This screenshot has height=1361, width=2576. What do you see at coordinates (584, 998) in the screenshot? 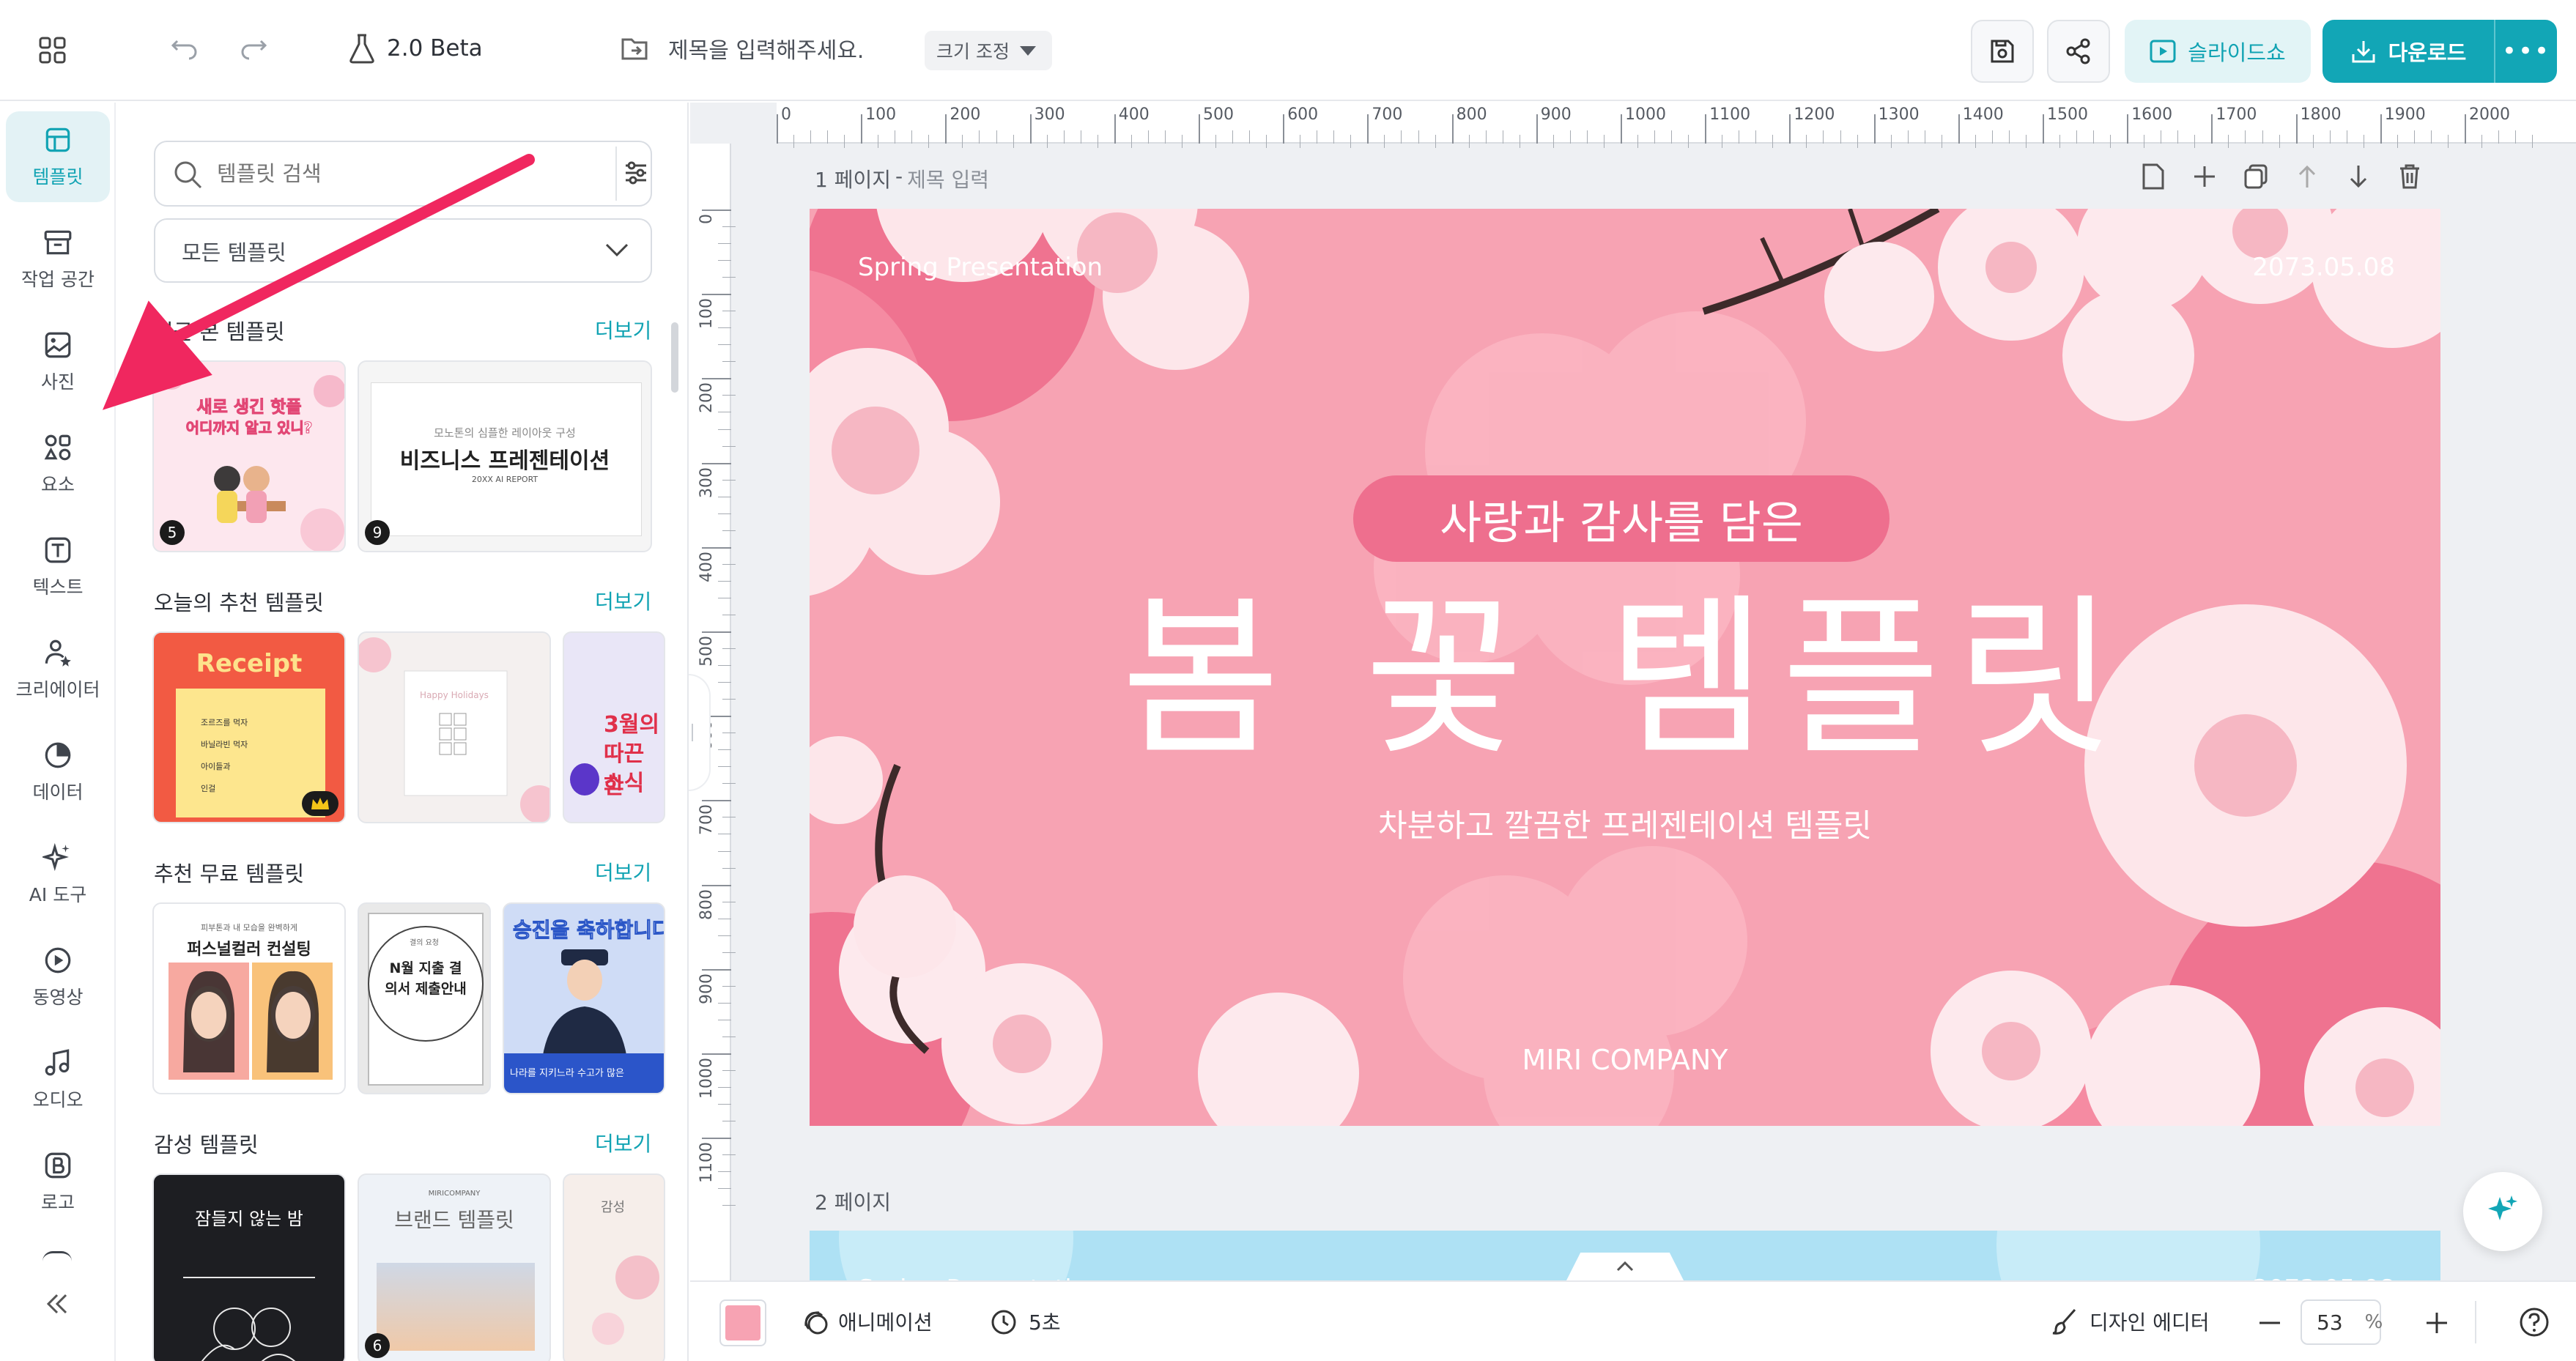
I see `template-thumb-promotion: 승진을 축하합니다 나라를 지키느라 수고가 많은` at bounding box center [584, 998].